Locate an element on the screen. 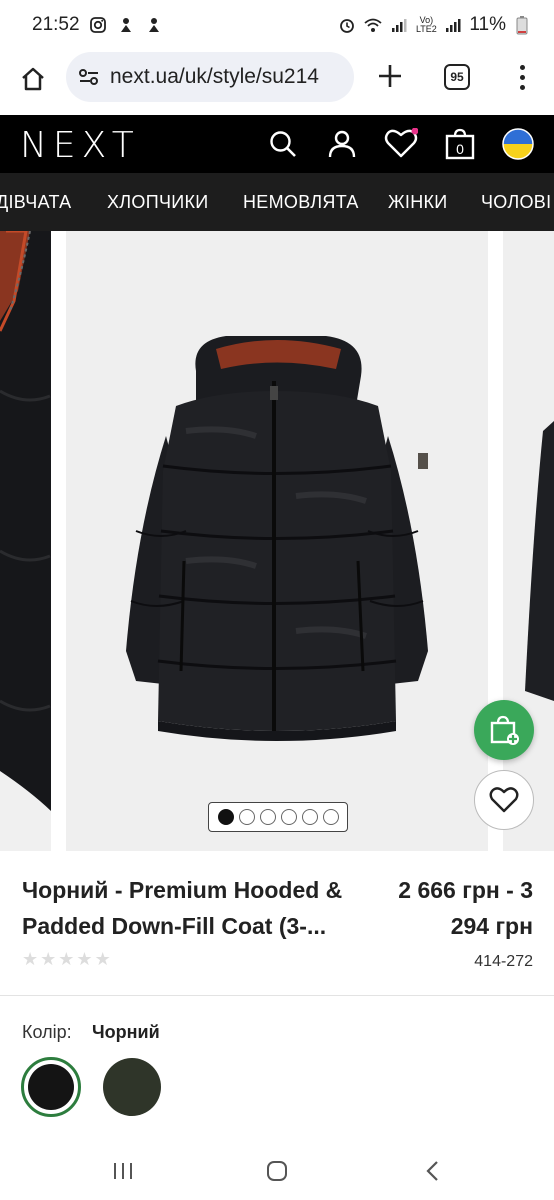  home-nav-button is located at coordinates (277, 1171).